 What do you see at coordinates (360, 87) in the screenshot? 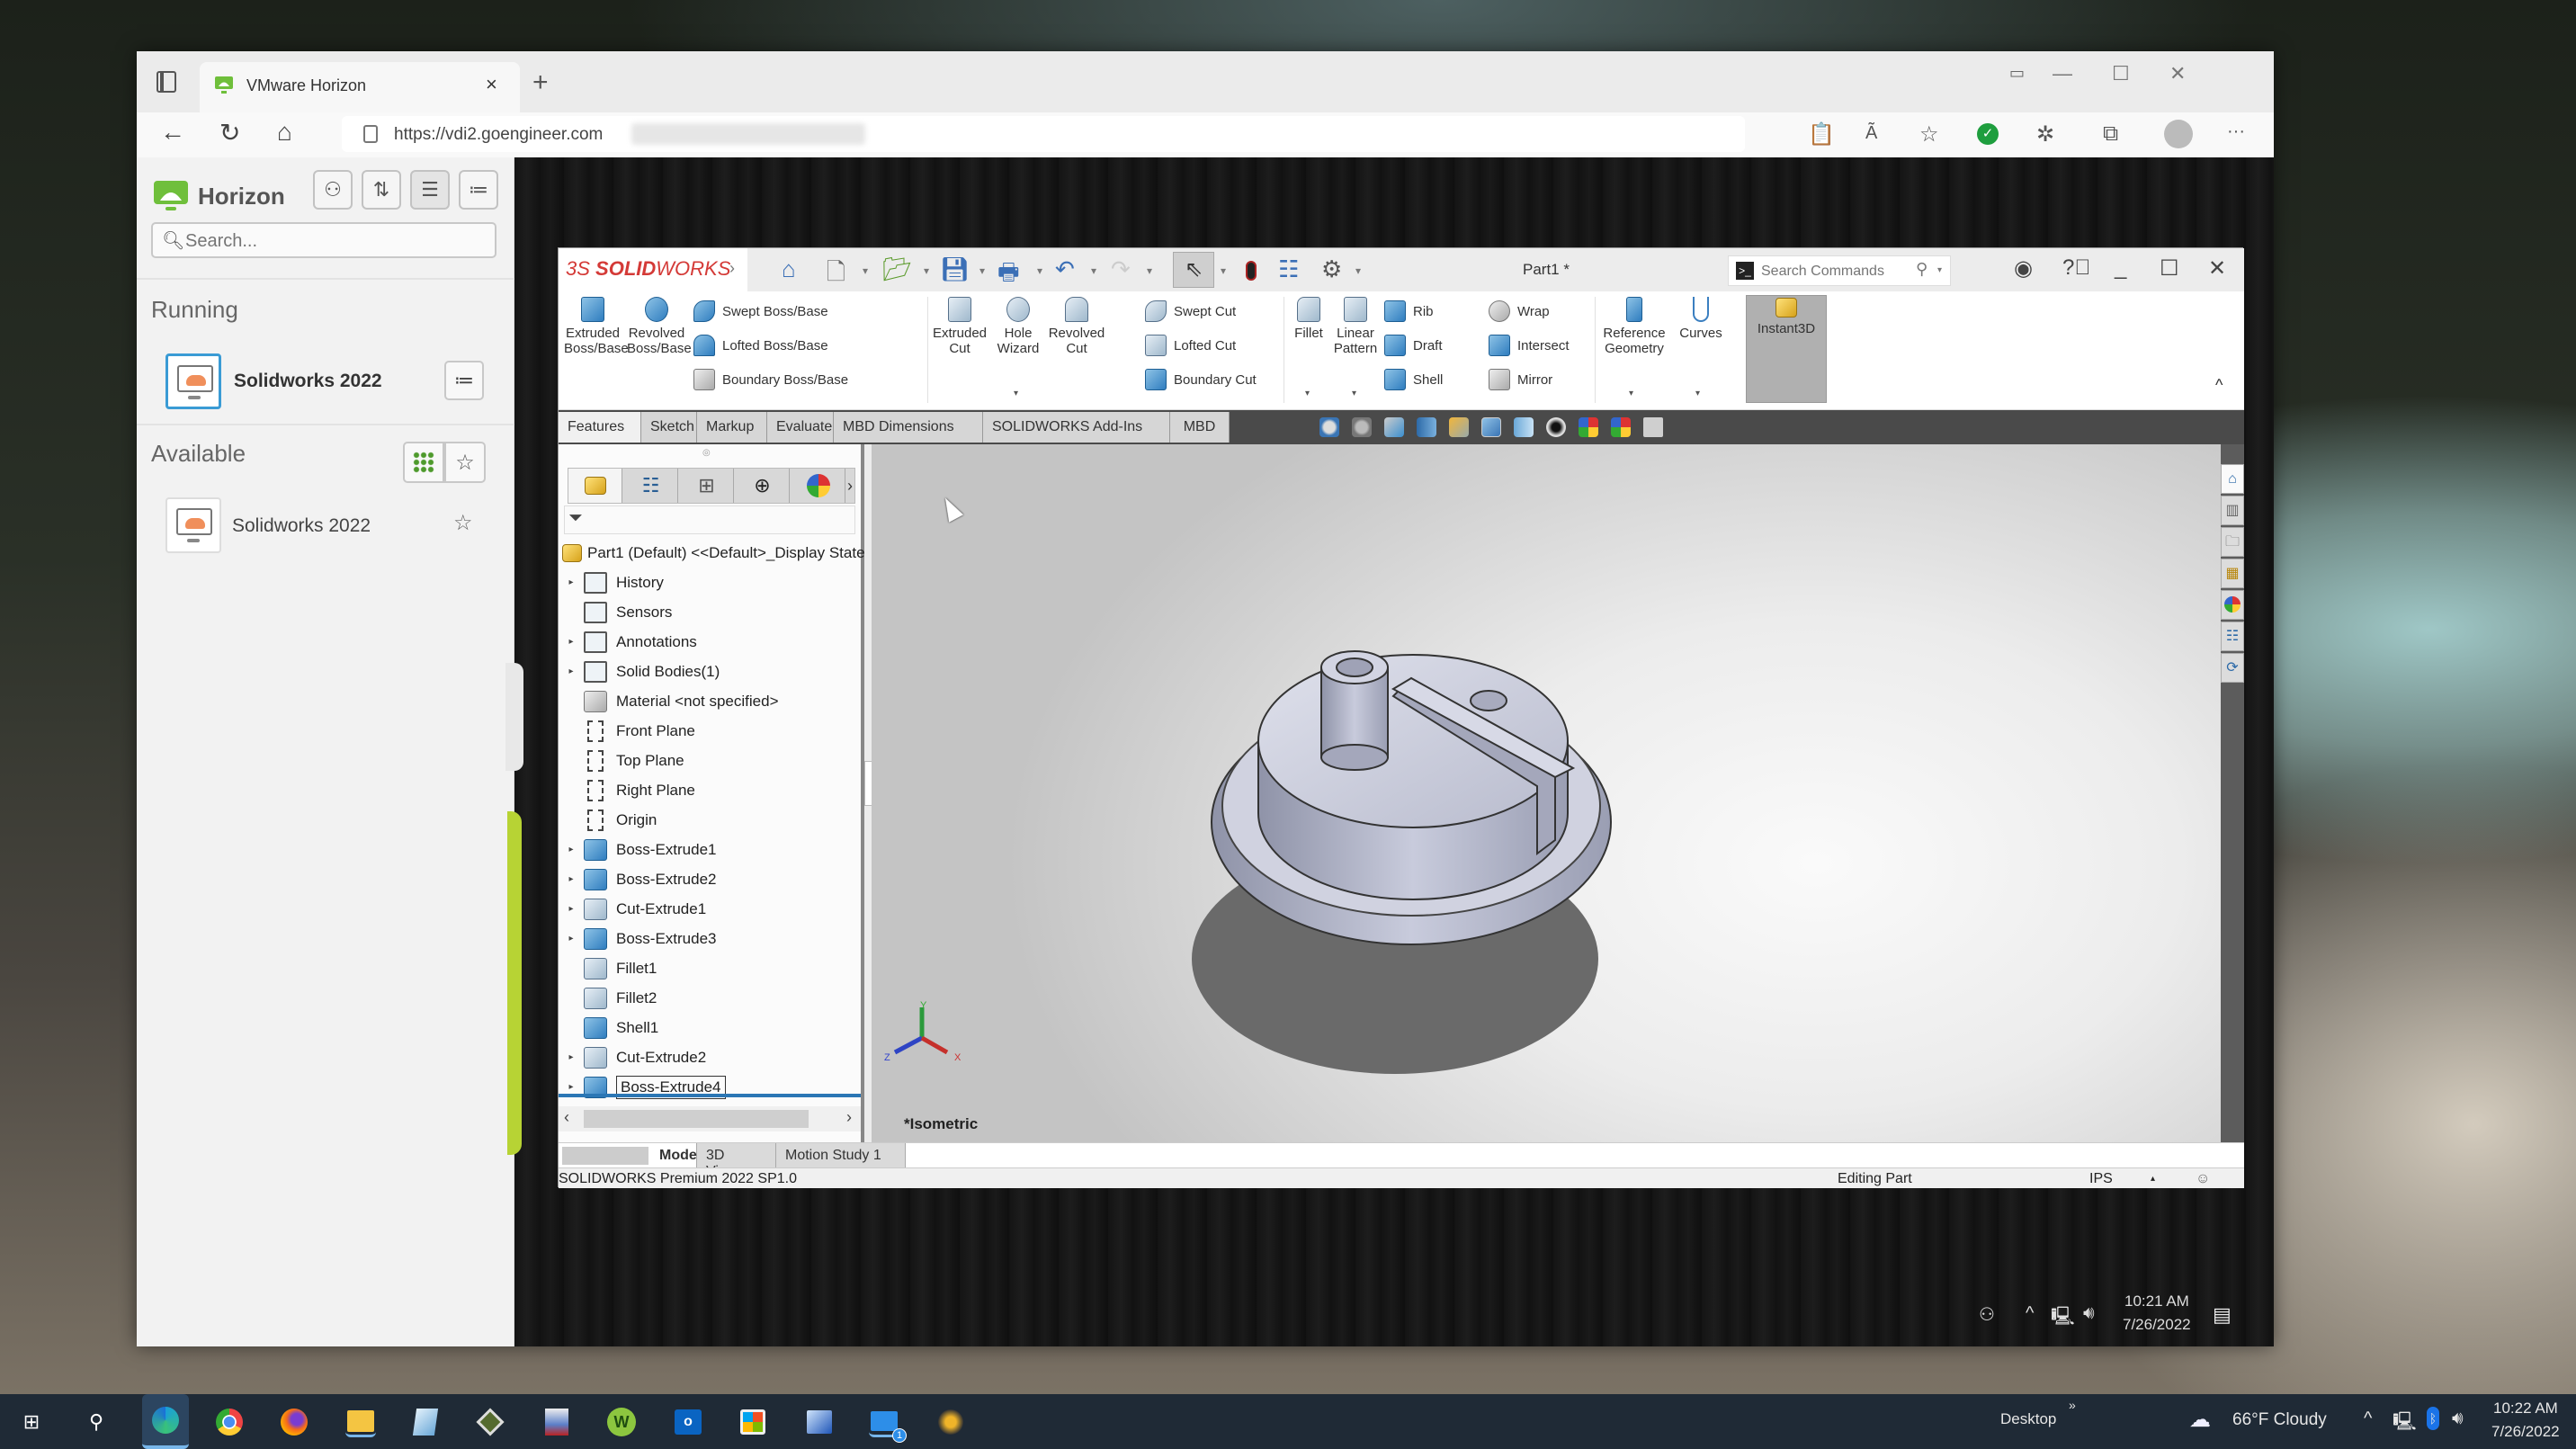
I see `tab-vmware-horizon: VMware Horizon ×` at bounding box center [360, 87].